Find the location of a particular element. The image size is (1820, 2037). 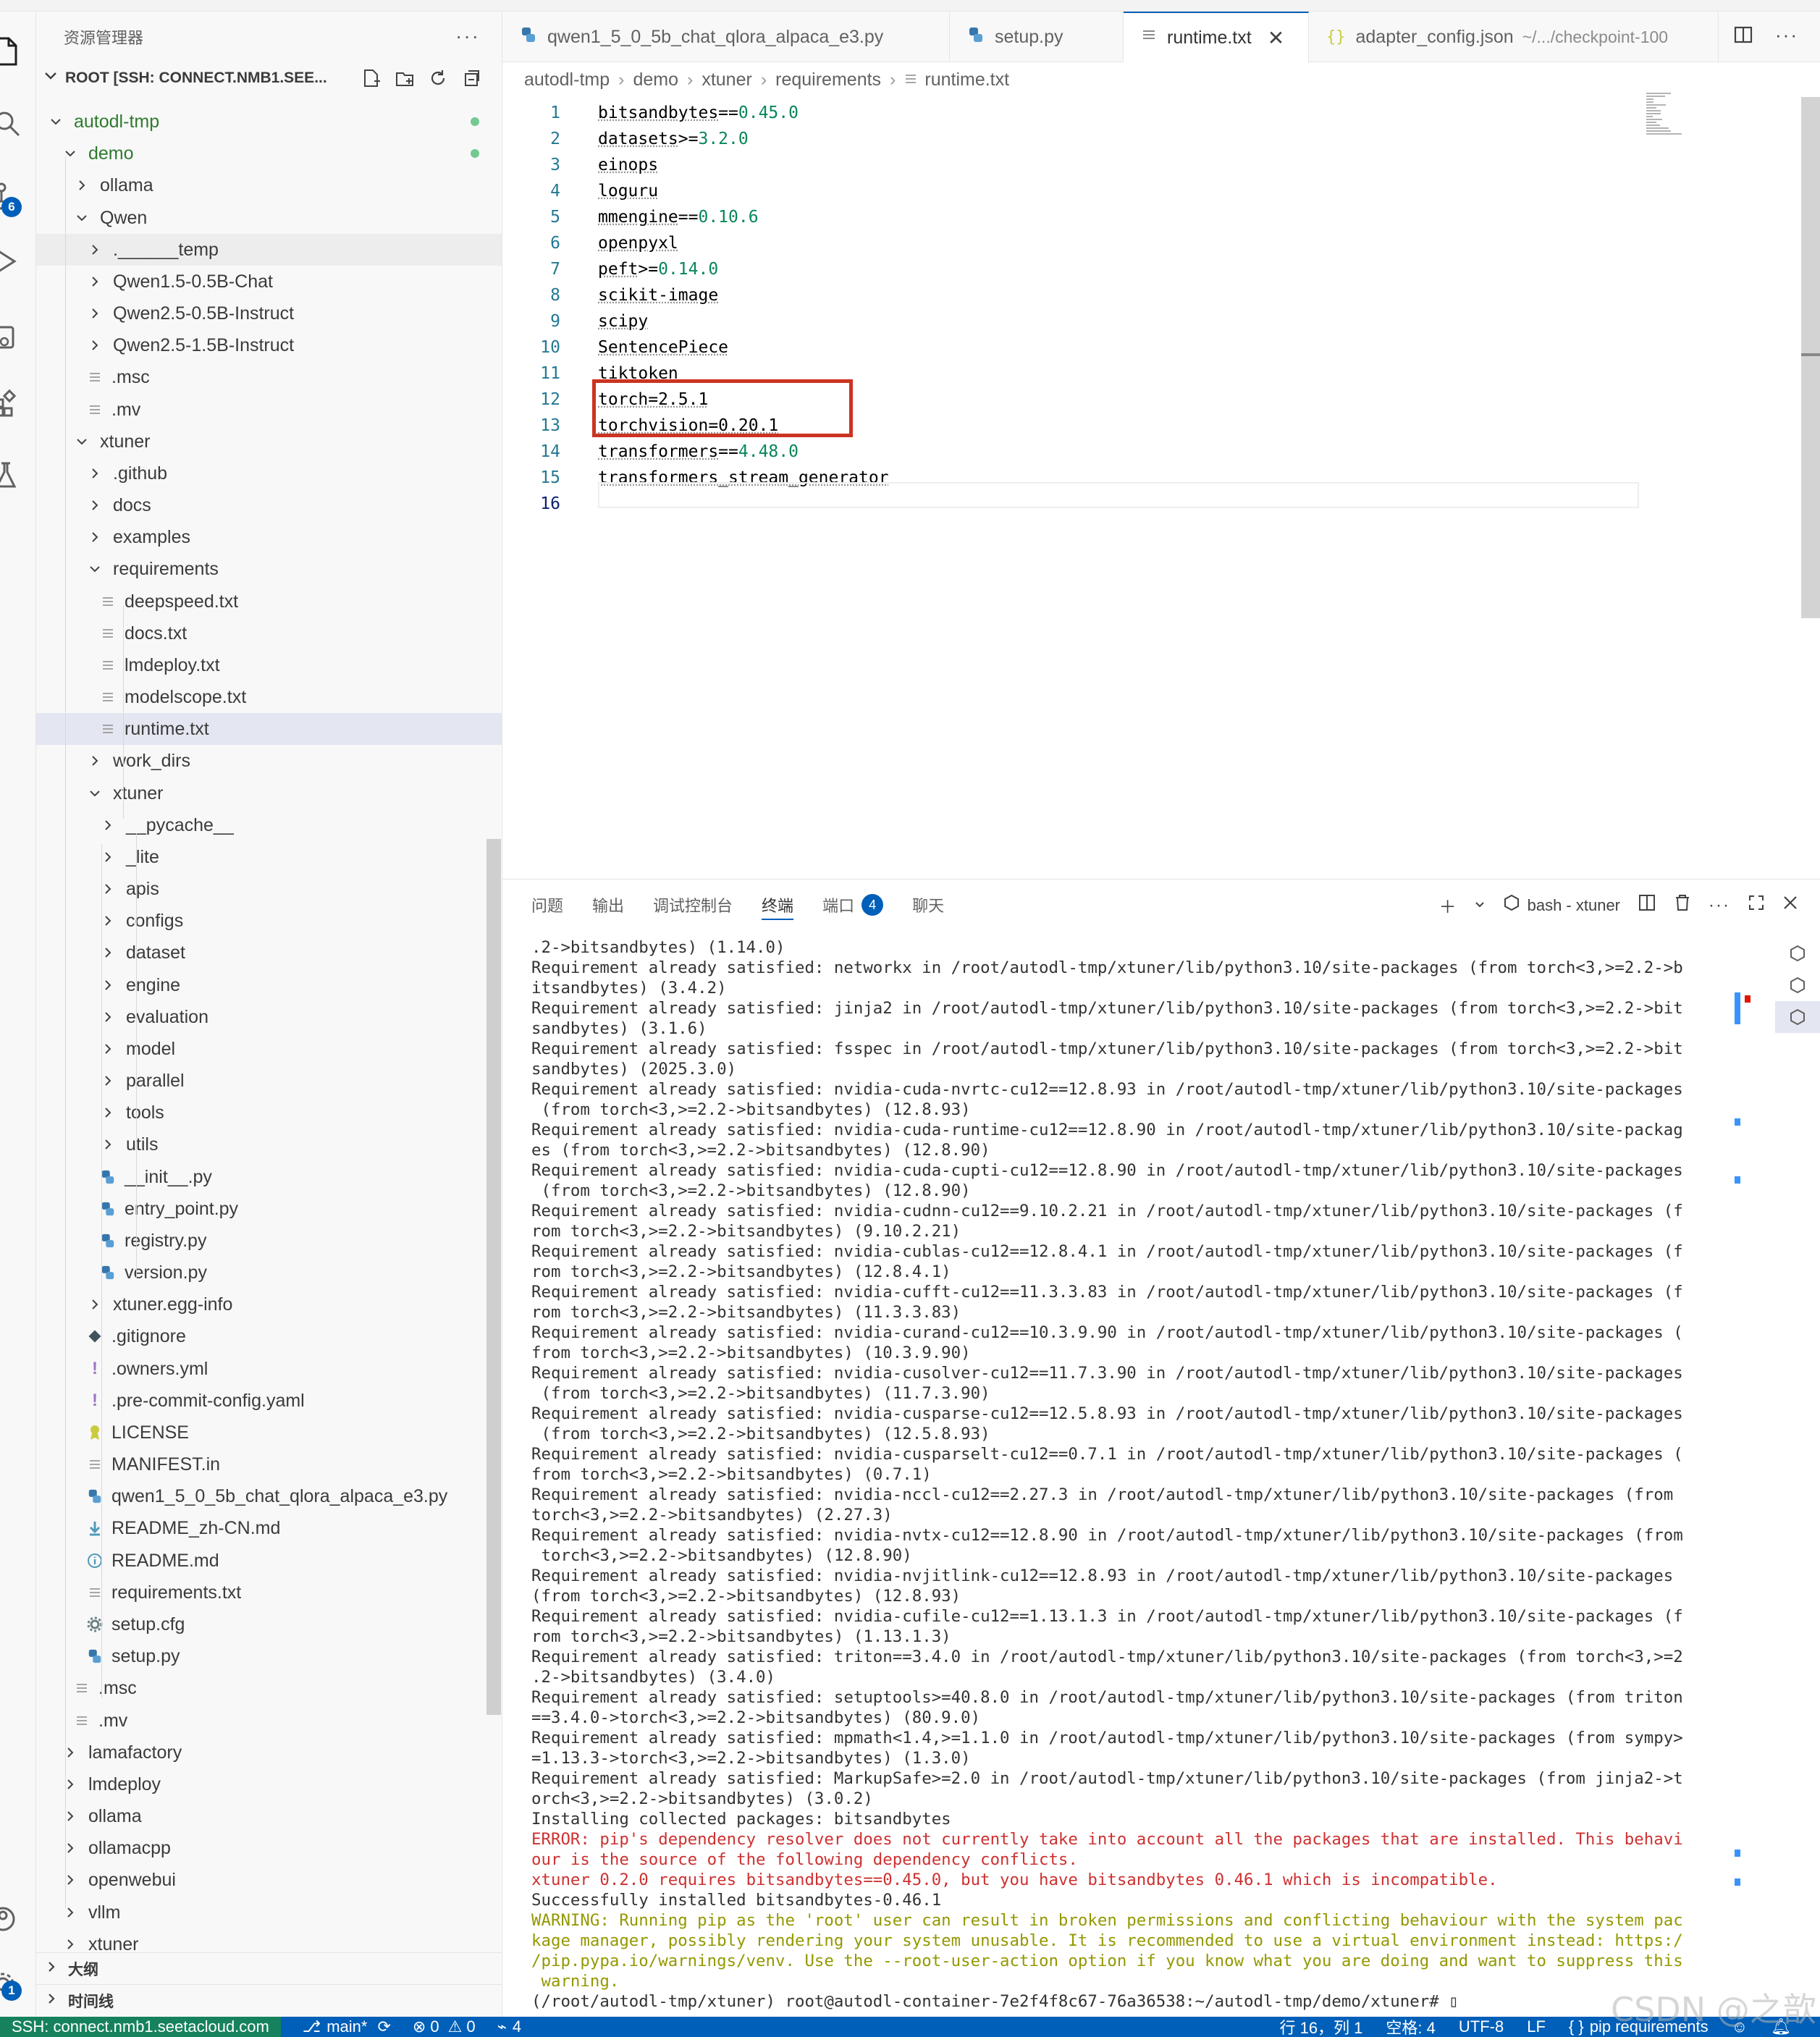

tree-item: docs is located at coordinates (269, 505).